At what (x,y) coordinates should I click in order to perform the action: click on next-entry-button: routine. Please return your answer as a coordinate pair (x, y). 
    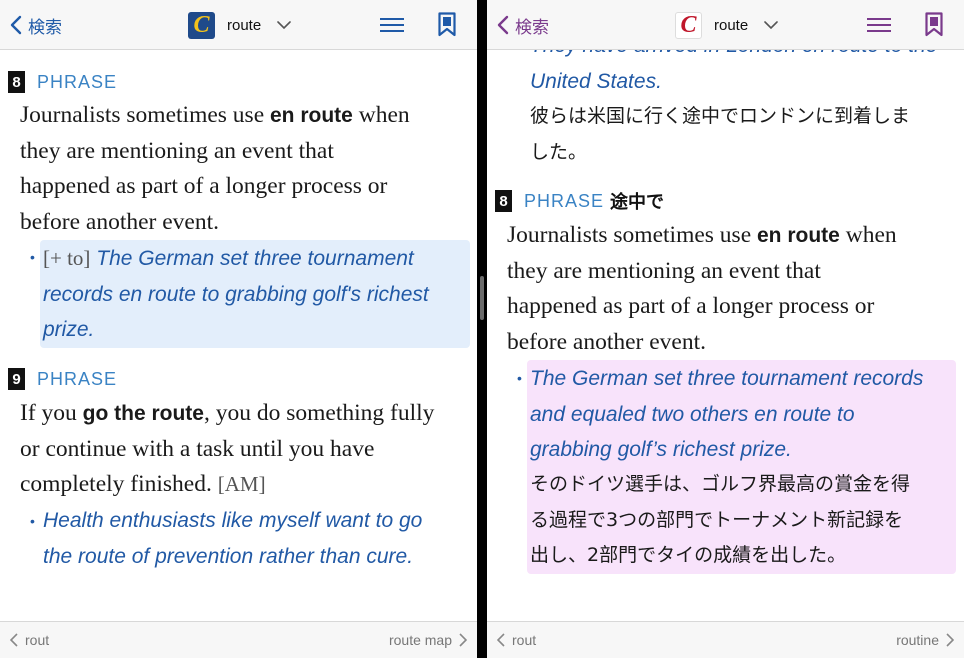
    Looking at the image, I should click on (925, 640).